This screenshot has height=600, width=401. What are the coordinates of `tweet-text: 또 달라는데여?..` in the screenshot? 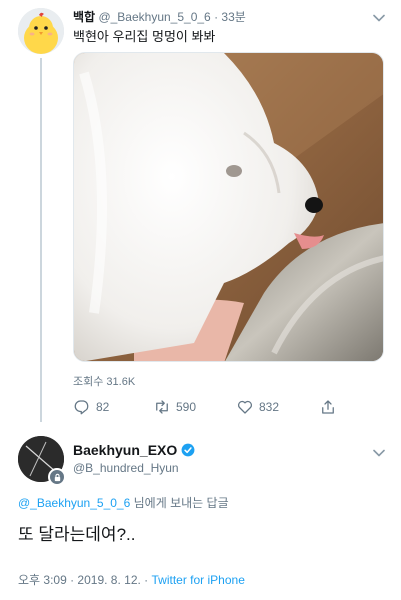 It's located at (77, 534).